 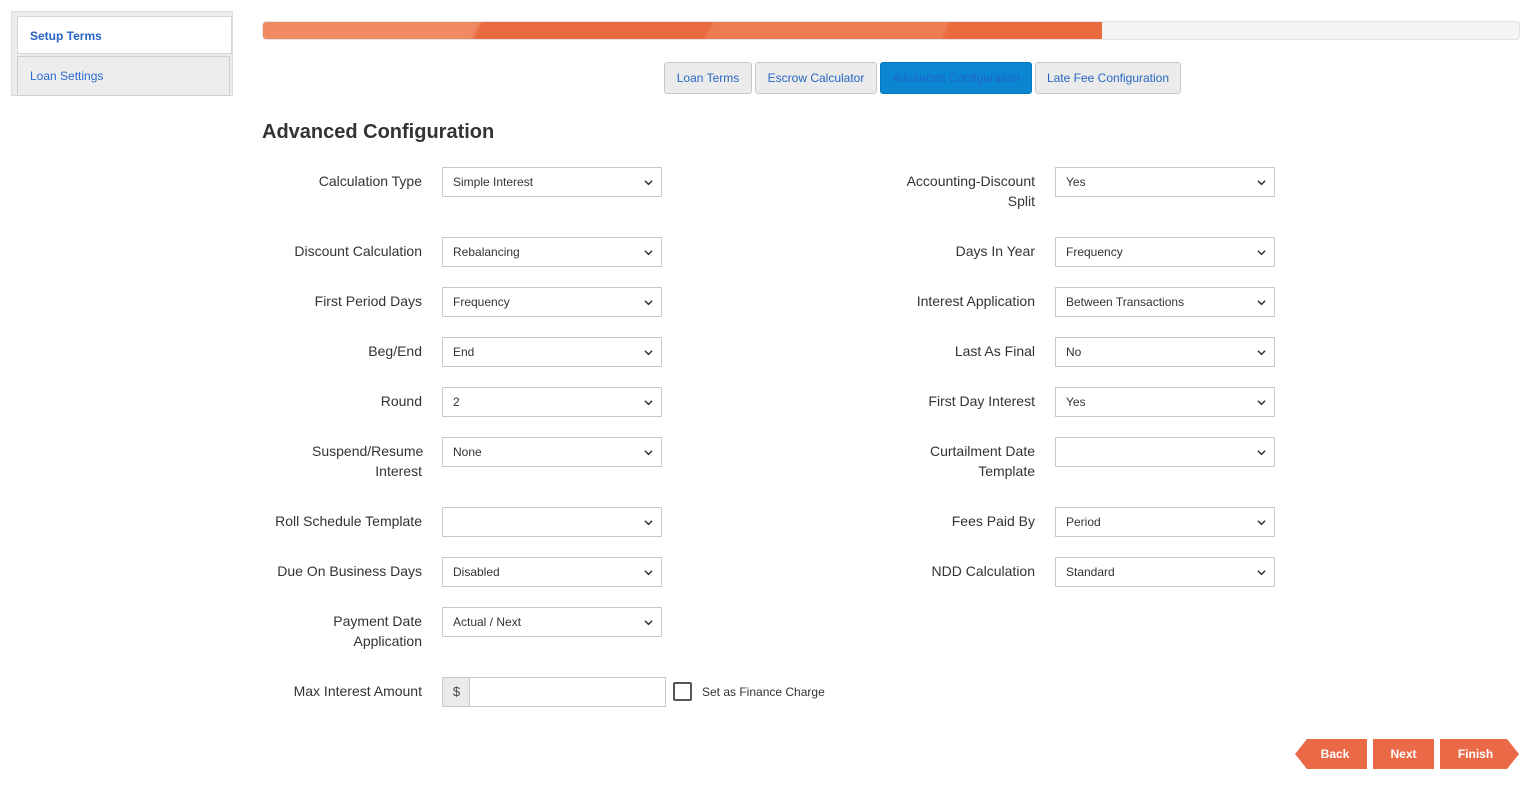 What do you see at coordinates (467, 452) in the screenshot?
I see `suspend-resume-interest-value: None` at bounding box center [467, 452].